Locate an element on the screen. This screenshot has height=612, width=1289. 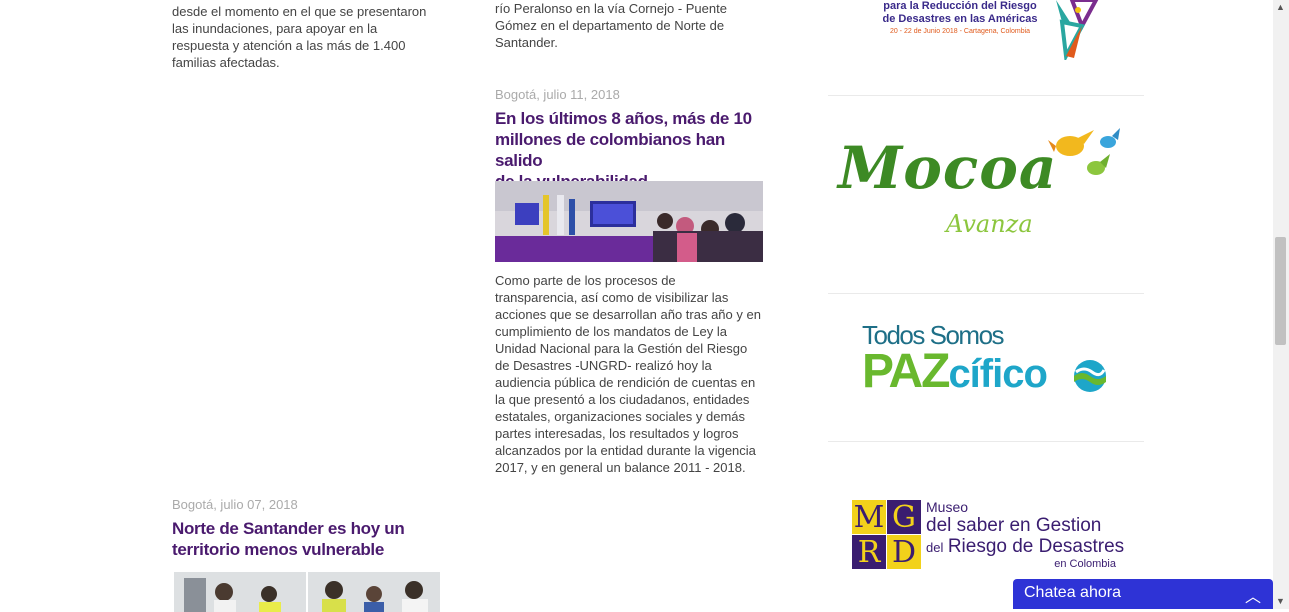
excerpt-line: Santander. is located at coordinates (526, 42).